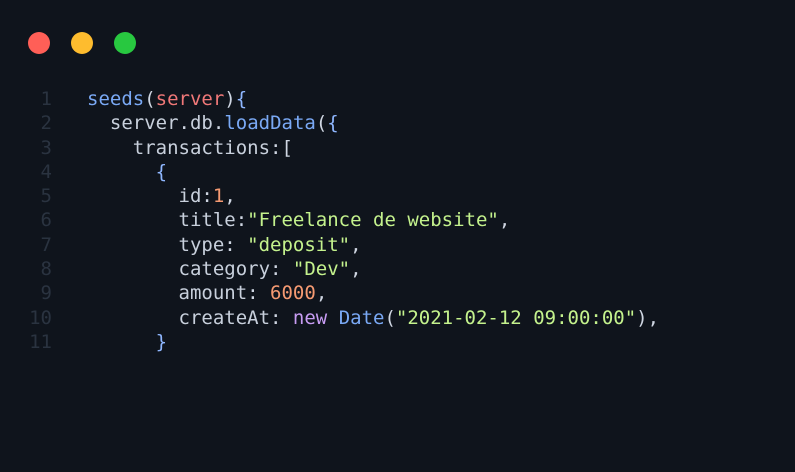  I want to click on code-text: id:1,, so click(161, 196).